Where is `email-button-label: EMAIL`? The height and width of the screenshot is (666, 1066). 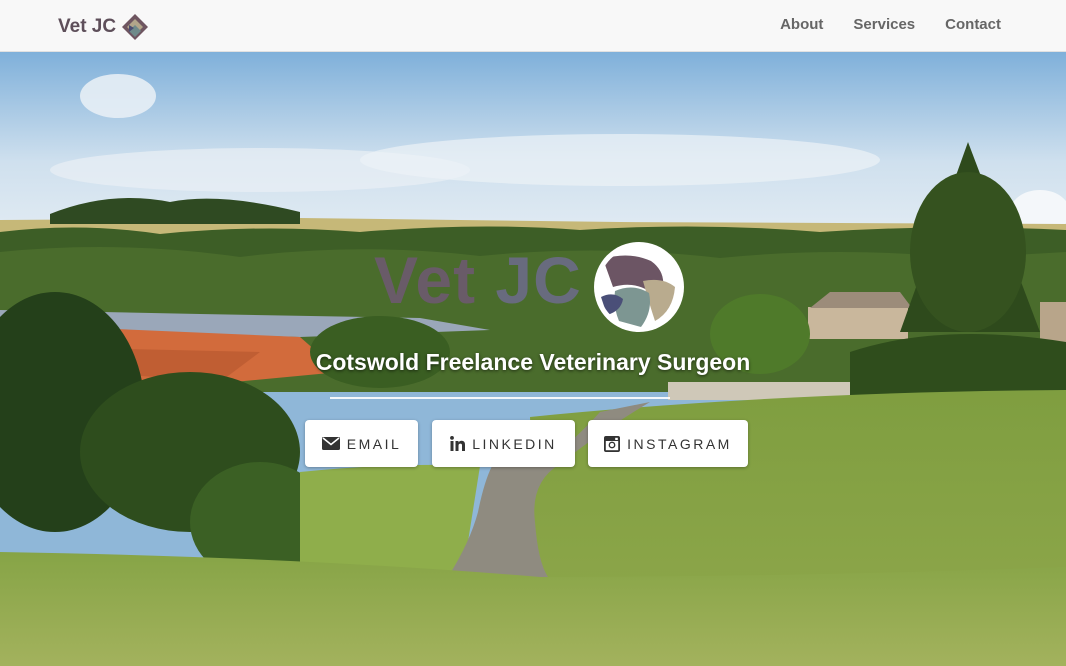 email-button-label: EMAIL is located at coordinates (374, 443).